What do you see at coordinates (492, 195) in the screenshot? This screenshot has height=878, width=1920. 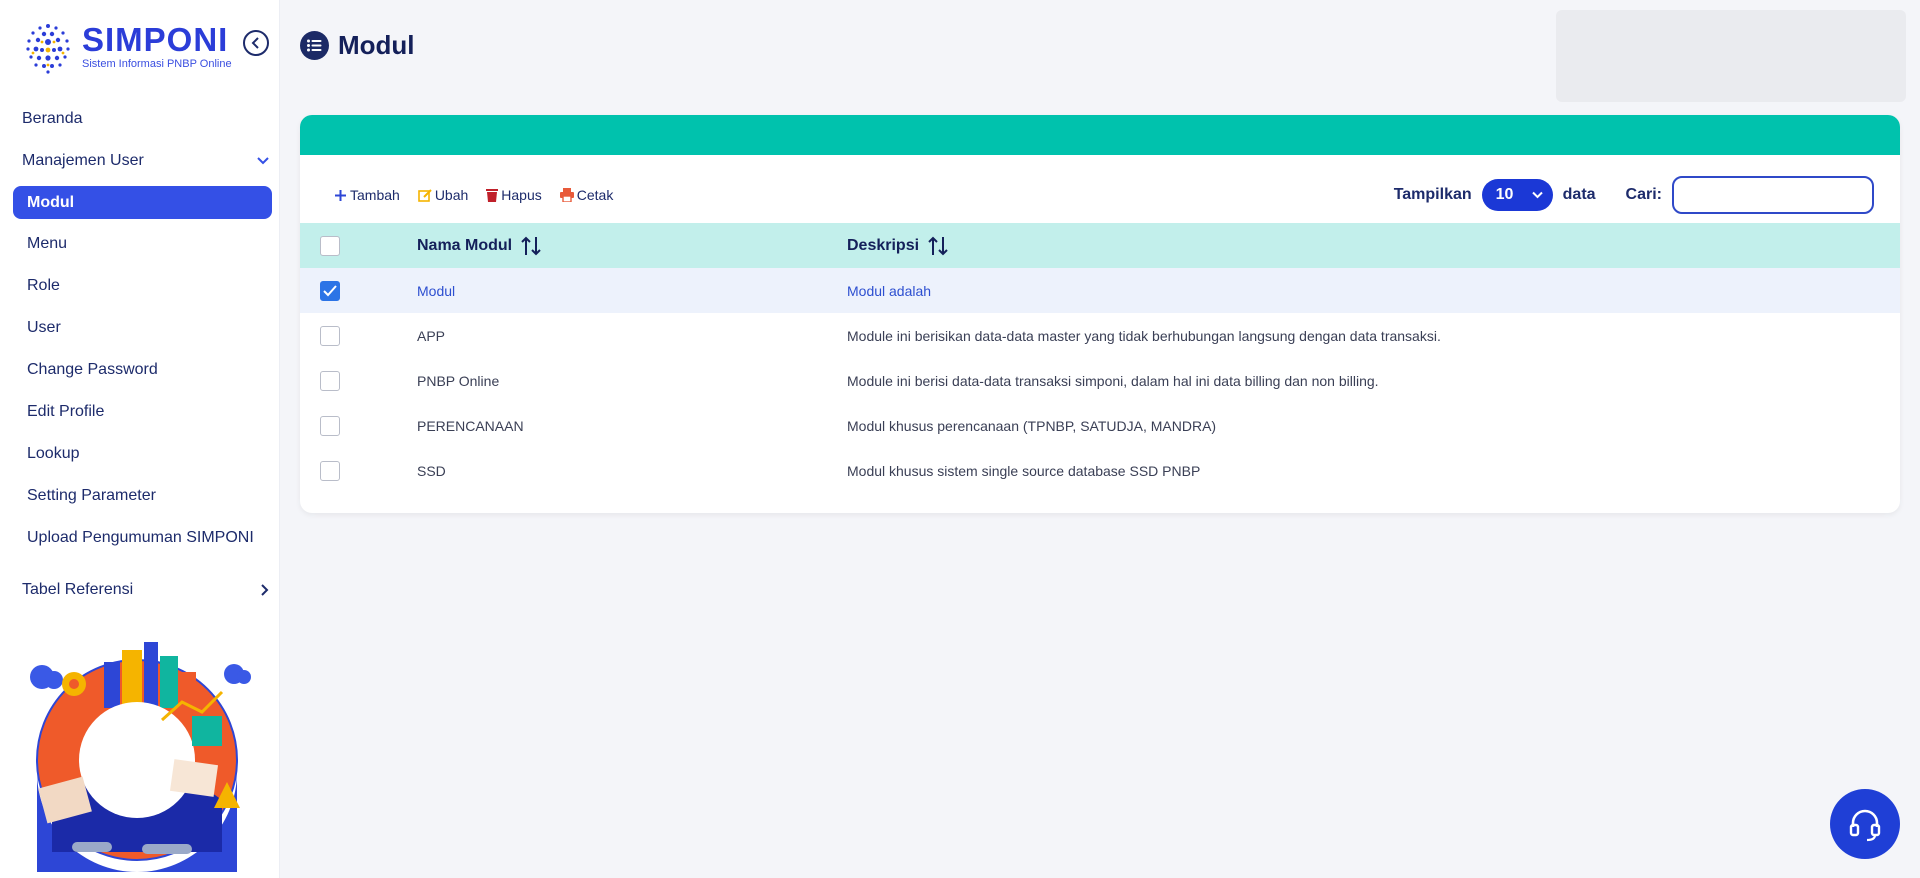 I see `trash-icon` at bounding box center [492, 195].